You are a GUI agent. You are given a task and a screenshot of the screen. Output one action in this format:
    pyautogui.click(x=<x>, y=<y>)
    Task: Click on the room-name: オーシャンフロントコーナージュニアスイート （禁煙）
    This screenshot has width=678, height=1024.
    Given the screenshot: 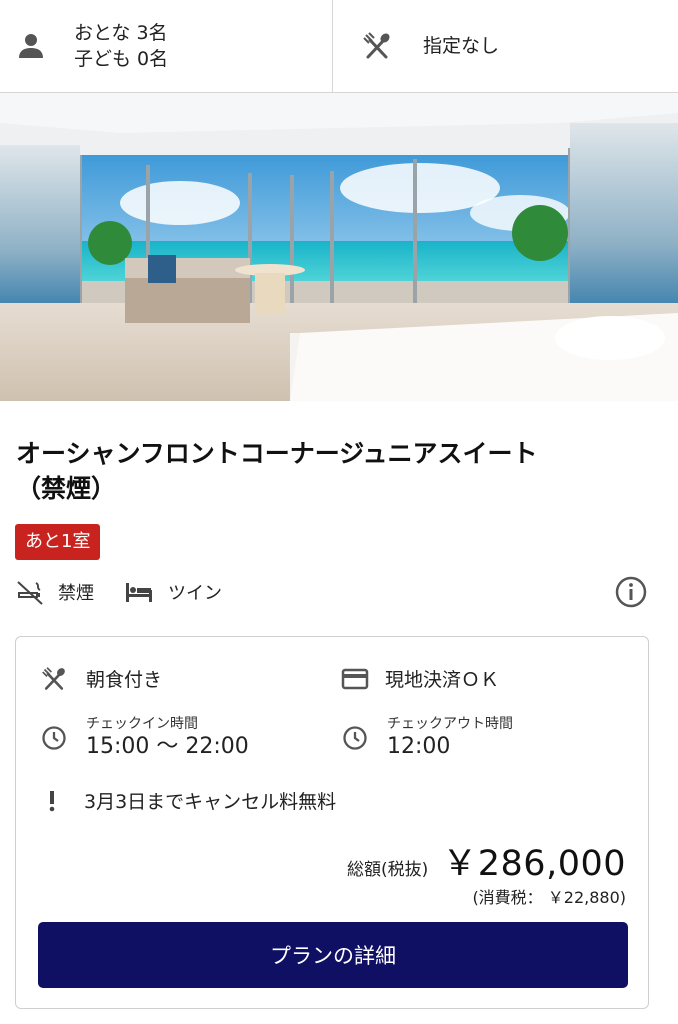 What is the action you would take?
    pyautogui.click(x=336, y=471)
    